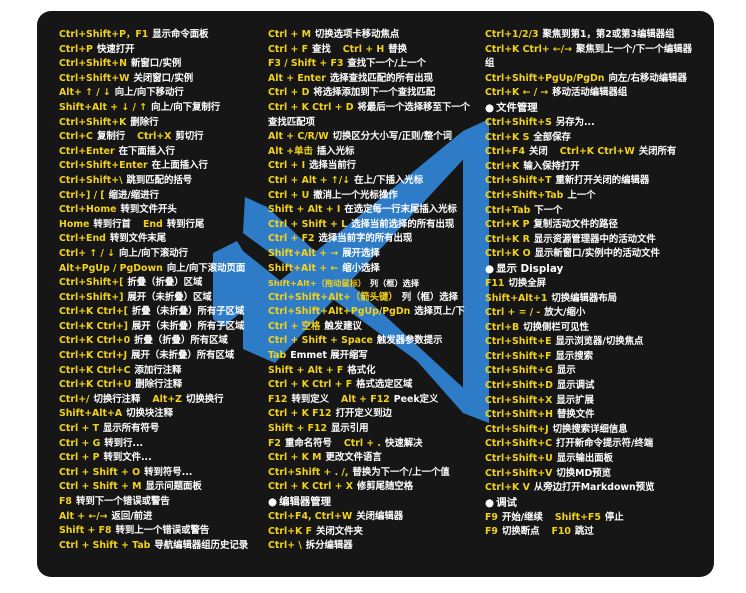 The width and height of the screenshot is (746, 593). I want to click on shortcut-key: Ctrl + K Ctrl + D, so click(311, 107).